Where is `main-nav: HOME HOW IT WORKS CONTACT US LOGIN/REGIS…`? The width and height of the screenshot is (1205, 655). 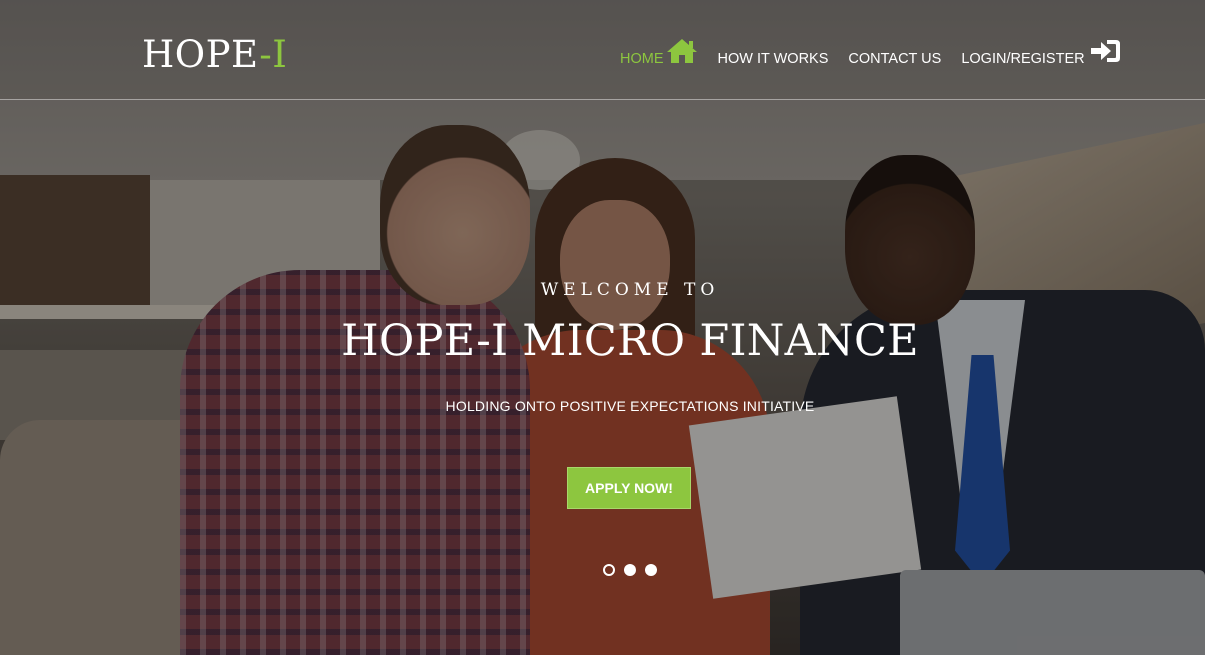 main-nav: HOME HOW IT WORKS CONTACT US LOGIN/REGIS… is located at coordinates (870, 53).